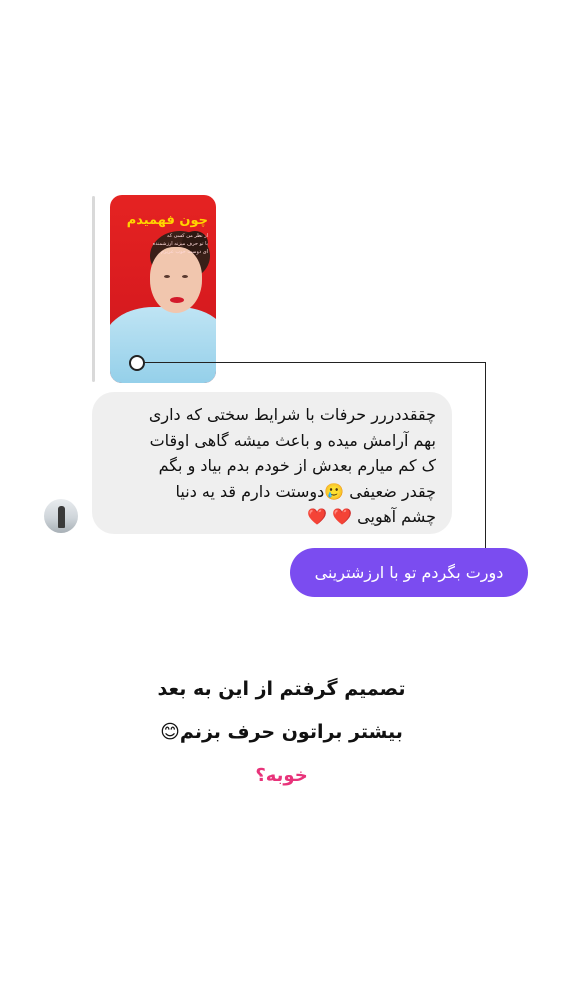 The image size is (563, 1000). I want to click on caption-line-2: بیشتر براتون حرف بزنم😊, so click(281, 732).